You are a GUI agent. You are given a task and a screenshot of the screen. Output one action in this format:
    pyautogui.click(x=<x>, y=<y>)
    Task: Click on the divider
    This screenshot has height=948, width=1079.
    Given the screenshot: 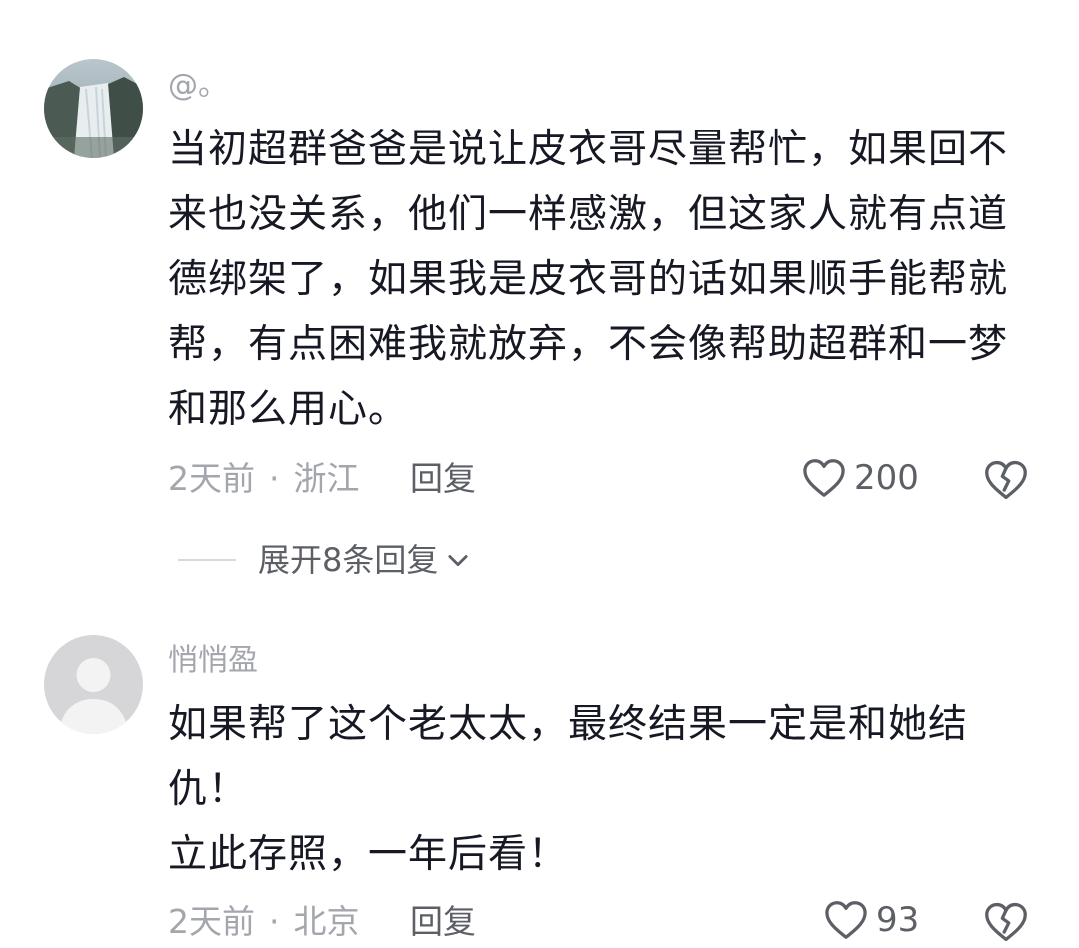 What is the action you would take?
    pyautogui.click(x=207, y=560)
    